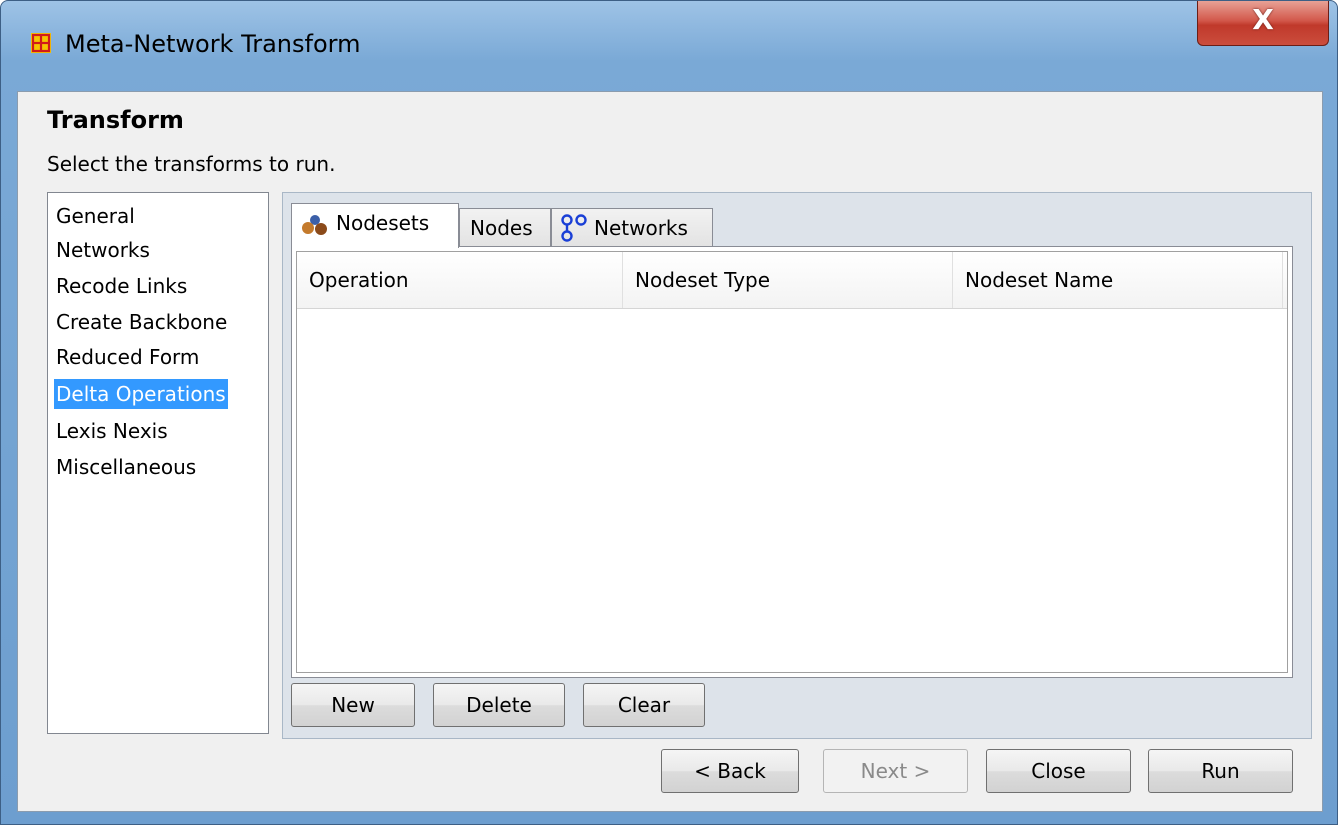 Image resolution: width=1338 pixels, height=825 pixels. What do you see at coordinates (141, 394) in the screenshot?
I see `category-item-delta-operations: Delta Operations` at bounding box center [141, 394].